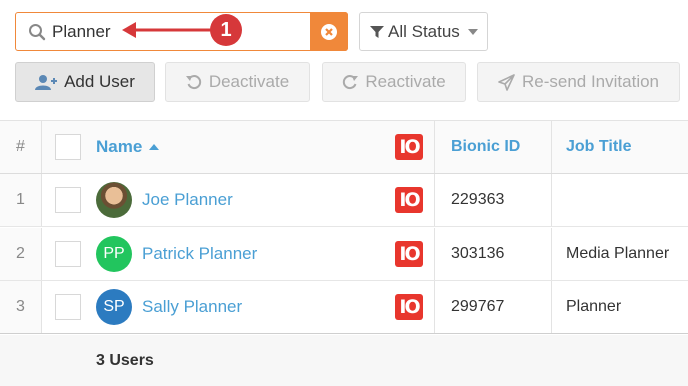 This screenshot has width=688, height=386. I want to click on bionic-id-cell: 299767, so click(493, 307).